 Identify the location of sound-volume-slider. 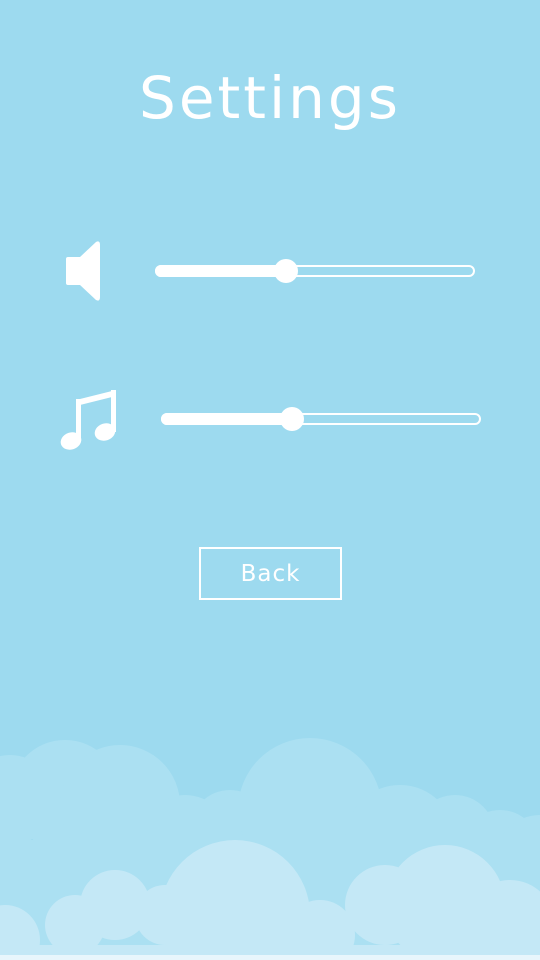
(315, 271).